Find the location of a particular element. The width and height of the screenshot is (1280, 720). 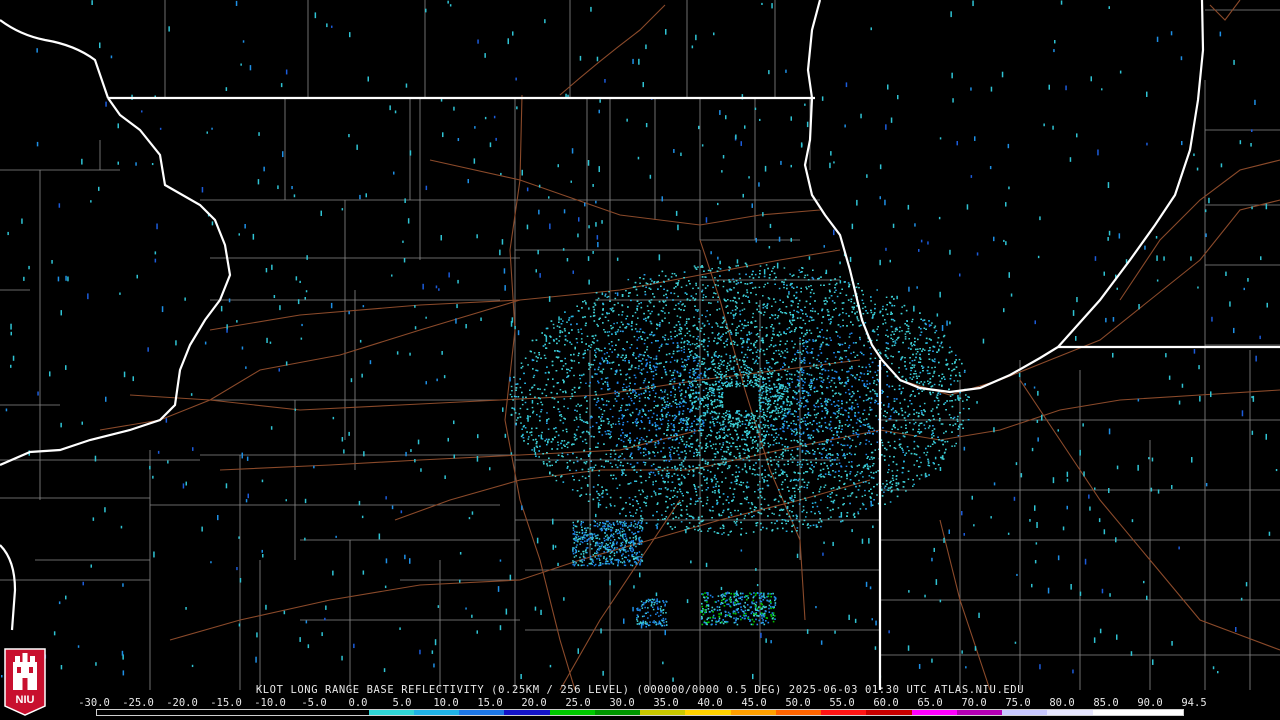

scale-label: 30.0 is located at coordinates (622, 703).